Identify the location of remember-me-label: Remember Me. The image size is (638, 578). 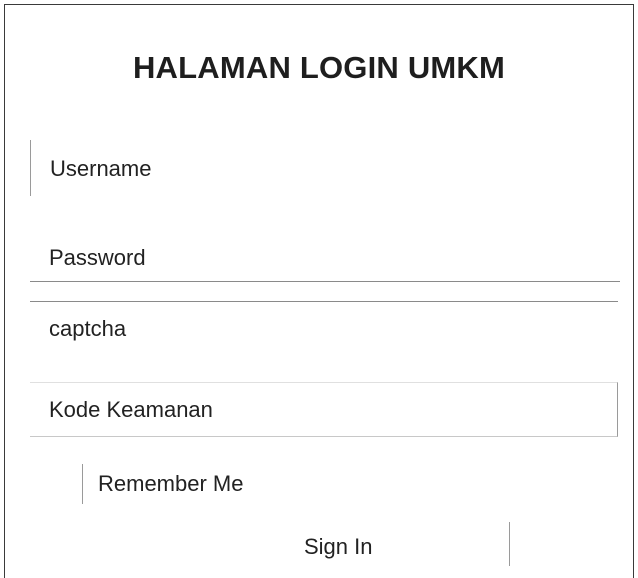
(170, 484).